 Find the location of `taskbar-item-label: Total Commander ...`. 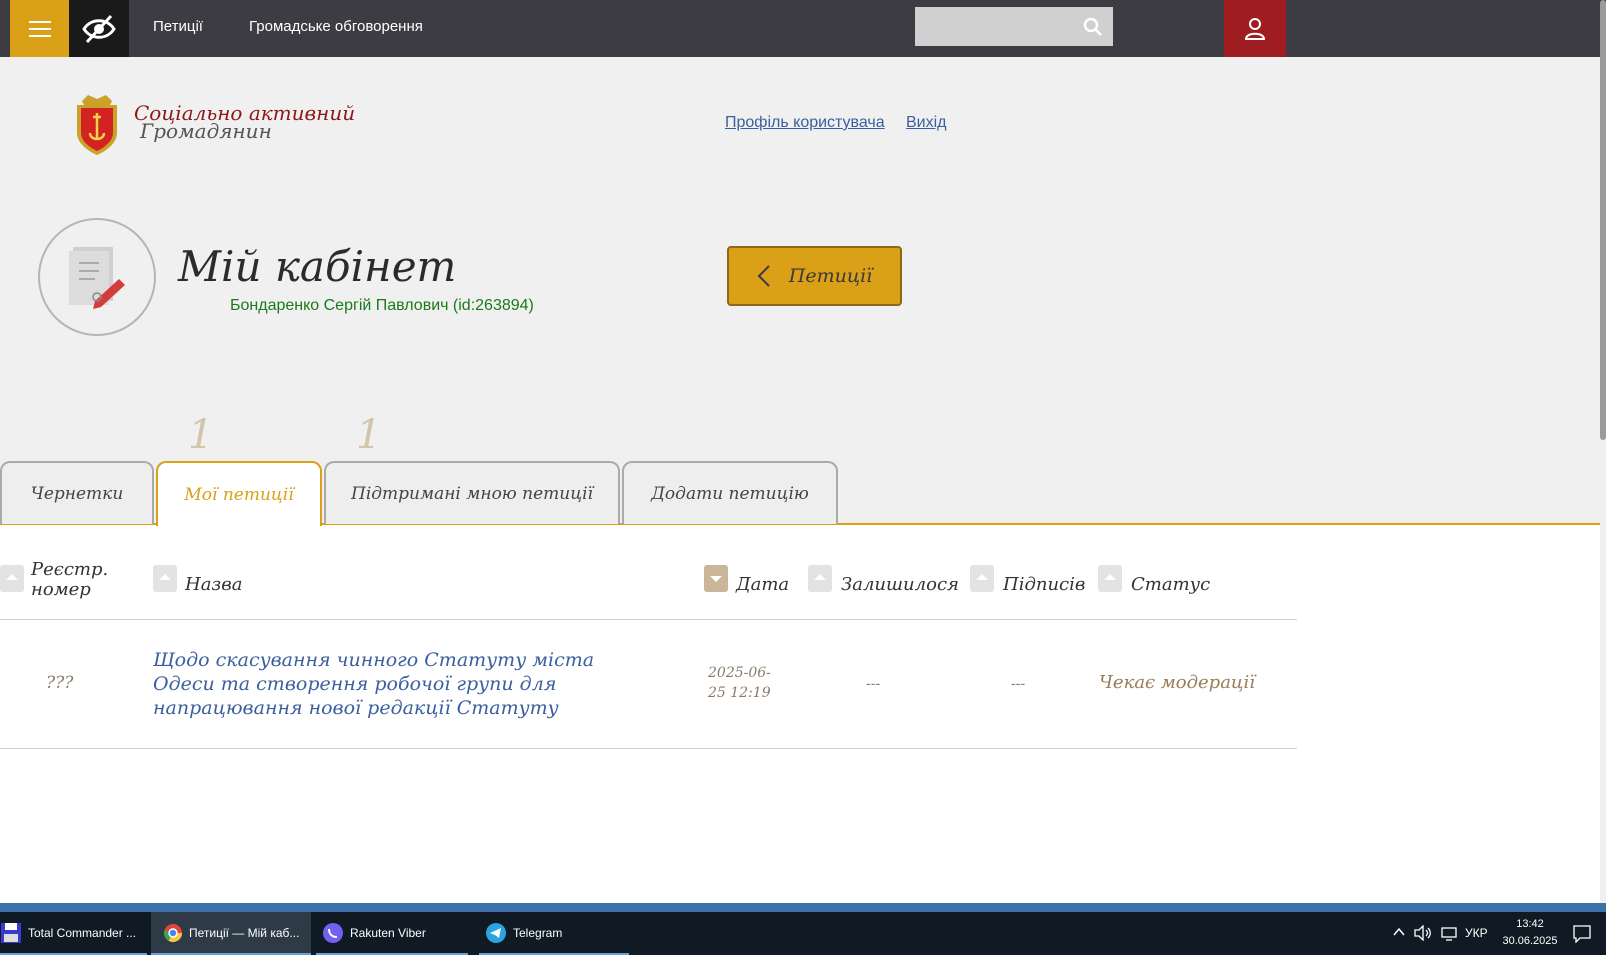

taskbar-item-label: Total Commander ... is located at coordinates (82, 932).